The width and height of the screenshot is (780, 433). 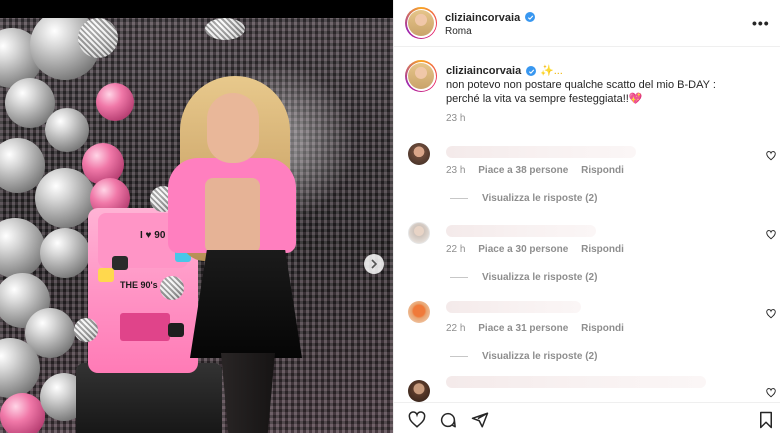 I want to click on caption-line-2-text: perché la vita va sempre festeggiata!!, so click(x=537, y=99).